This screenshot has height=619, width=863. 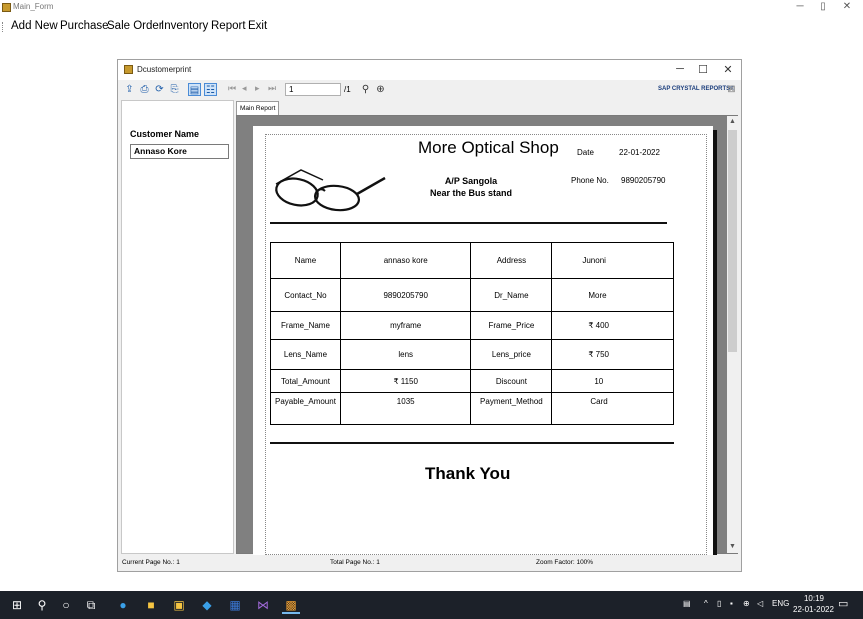 I want to click on footer-divider, so click(x=472, y=443).